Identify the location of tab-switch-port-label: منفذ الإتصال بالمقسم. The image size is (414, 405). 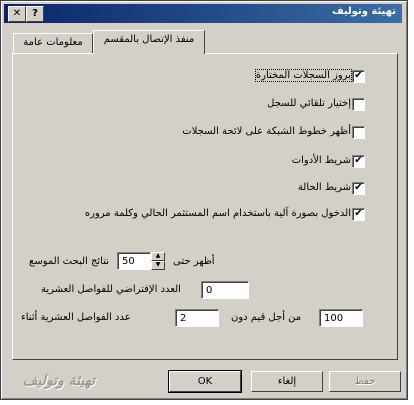
(149, 39).